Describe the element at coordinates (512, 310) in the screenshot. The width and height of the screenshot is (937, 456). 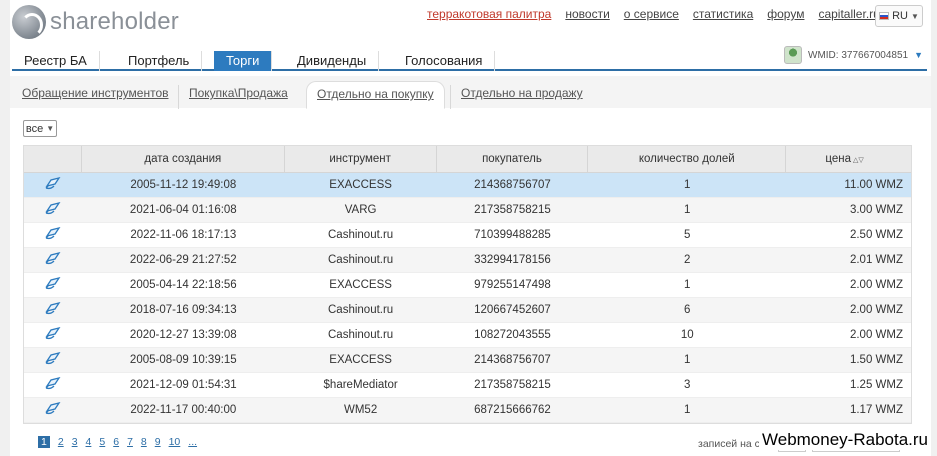
I see `table-cell: 120667452607` at that location.